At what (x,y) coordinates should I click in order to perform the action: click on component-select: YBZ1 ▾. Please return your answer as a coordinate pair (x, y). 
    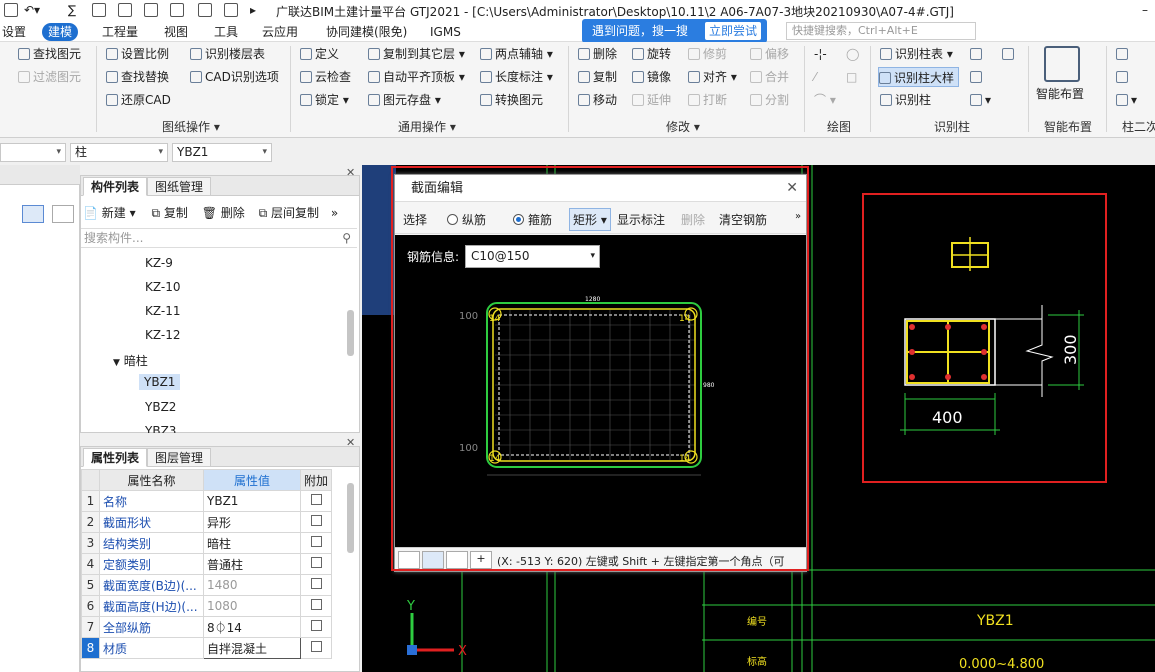
    Looking at the image, I should click on (222, 152).